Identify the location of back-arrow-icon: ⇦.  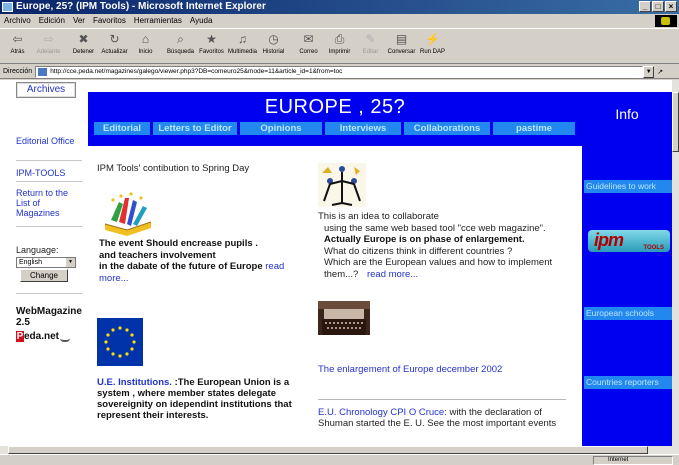
(17, 39).